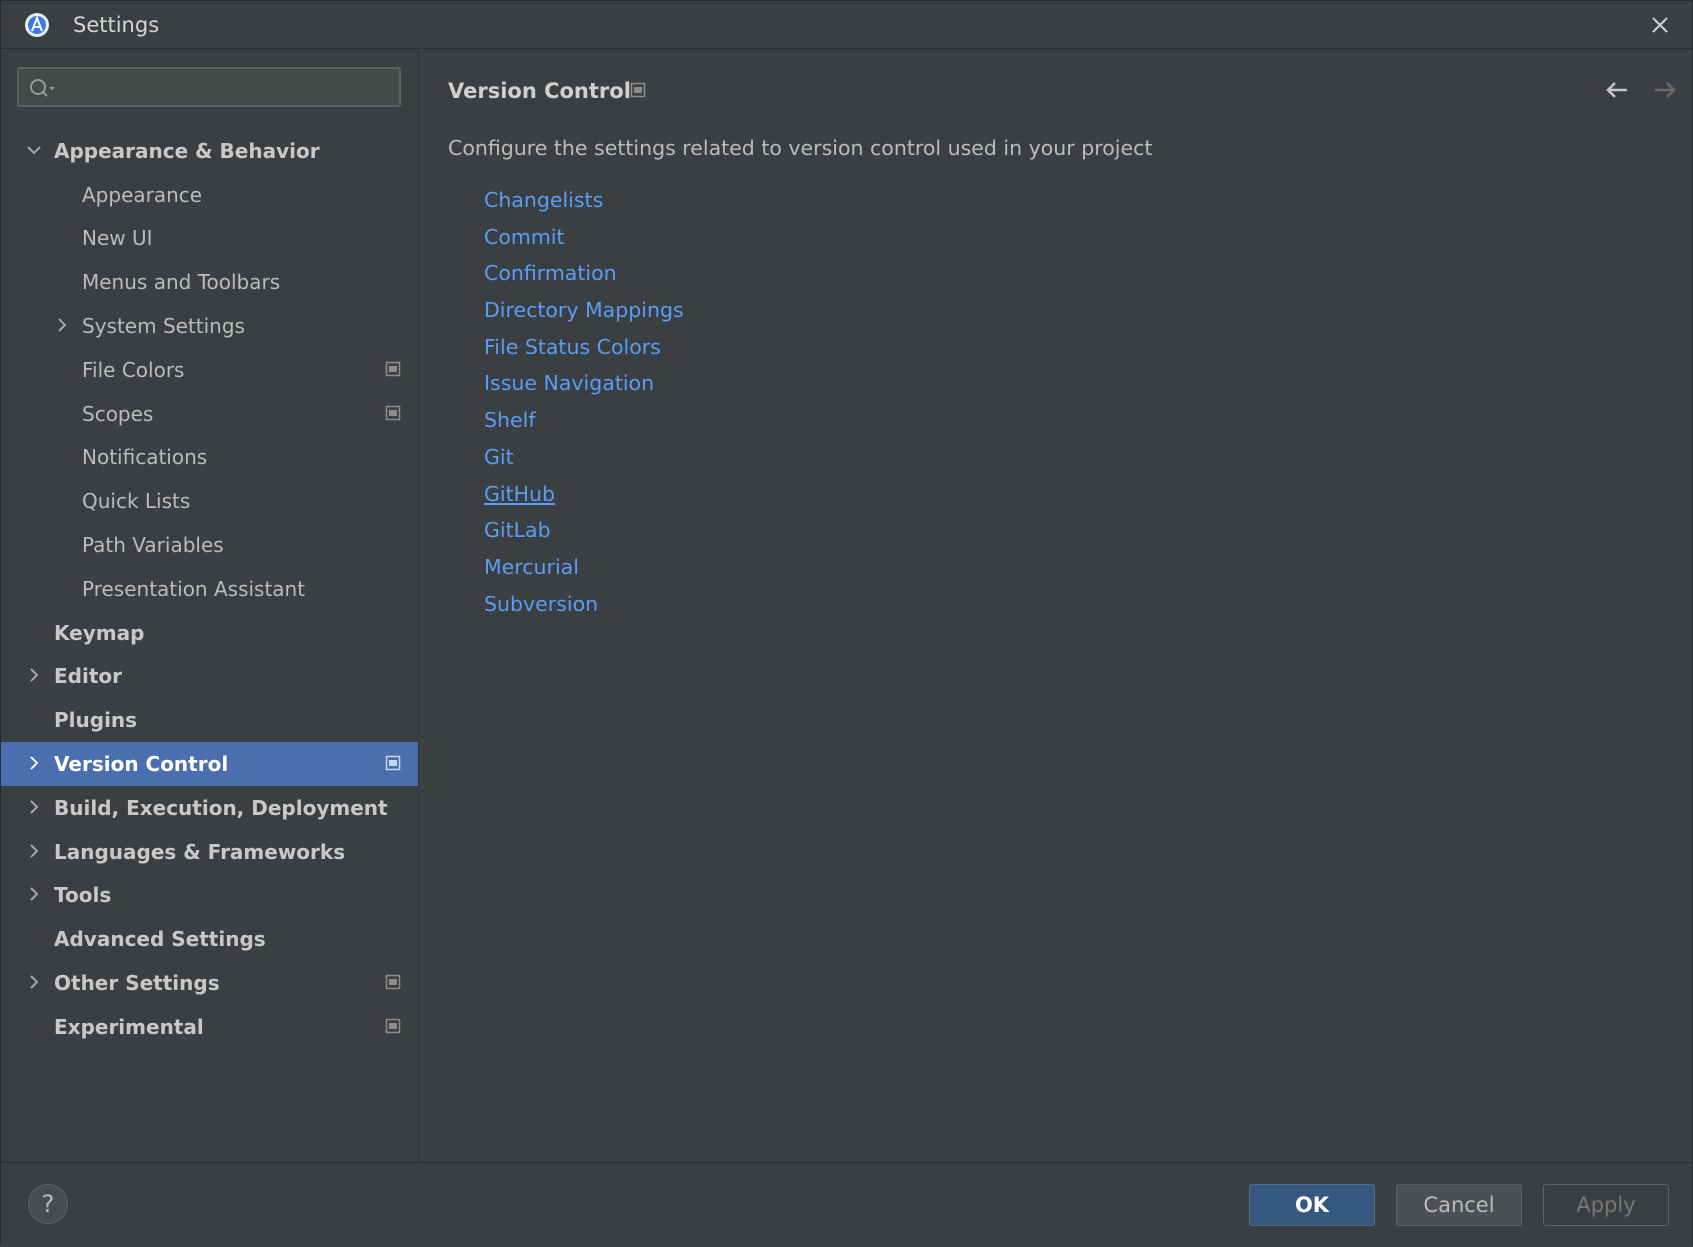  What do you see at coordinates (34, 150) in the screenshot?
I see `chevron-down-icon` at bounding box center [34, 150].